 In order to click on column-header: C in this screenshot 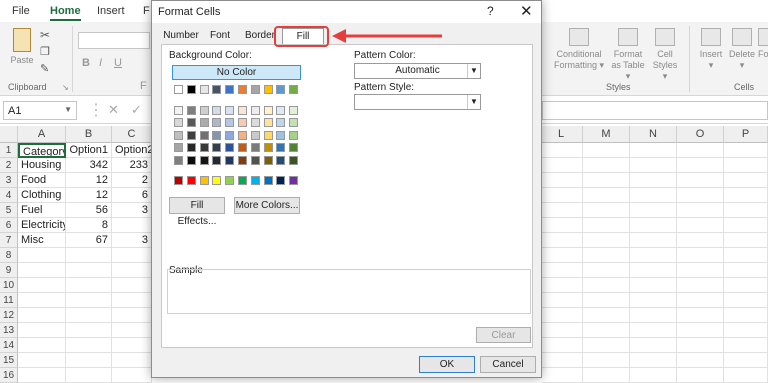, I will do `click(132, 134)`.